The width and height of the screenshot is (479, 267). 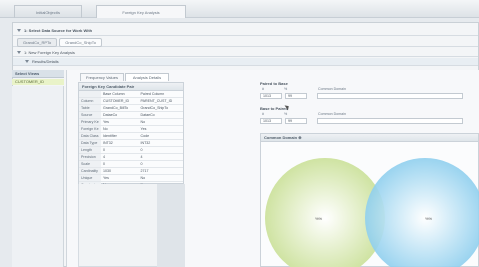 What do you see at coordinates (48, 11) in the screenshot?
I see `tab-initial-object: InitialObjectIs` at bounding box center [48, 11].